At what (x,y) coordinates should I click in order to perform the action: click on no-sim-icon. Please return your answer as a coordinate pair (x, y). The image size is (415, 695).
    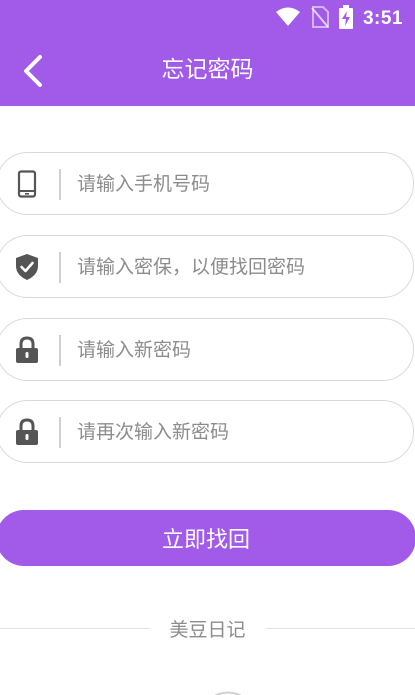
    Looking at the image, I should click on (320, 19).